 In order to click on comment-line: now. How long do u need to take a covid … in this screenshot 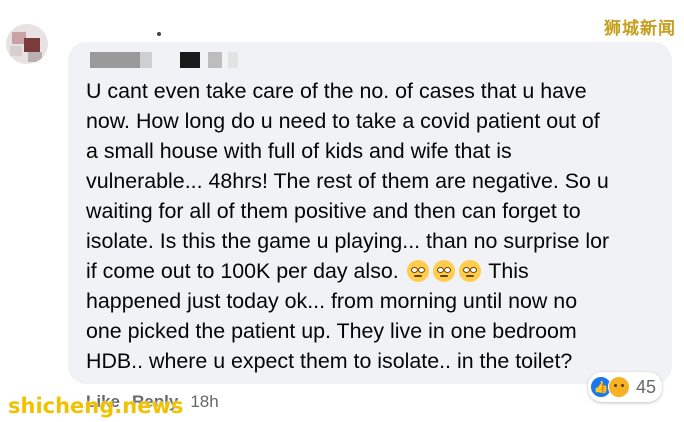, I will do `click(343, 121)`.